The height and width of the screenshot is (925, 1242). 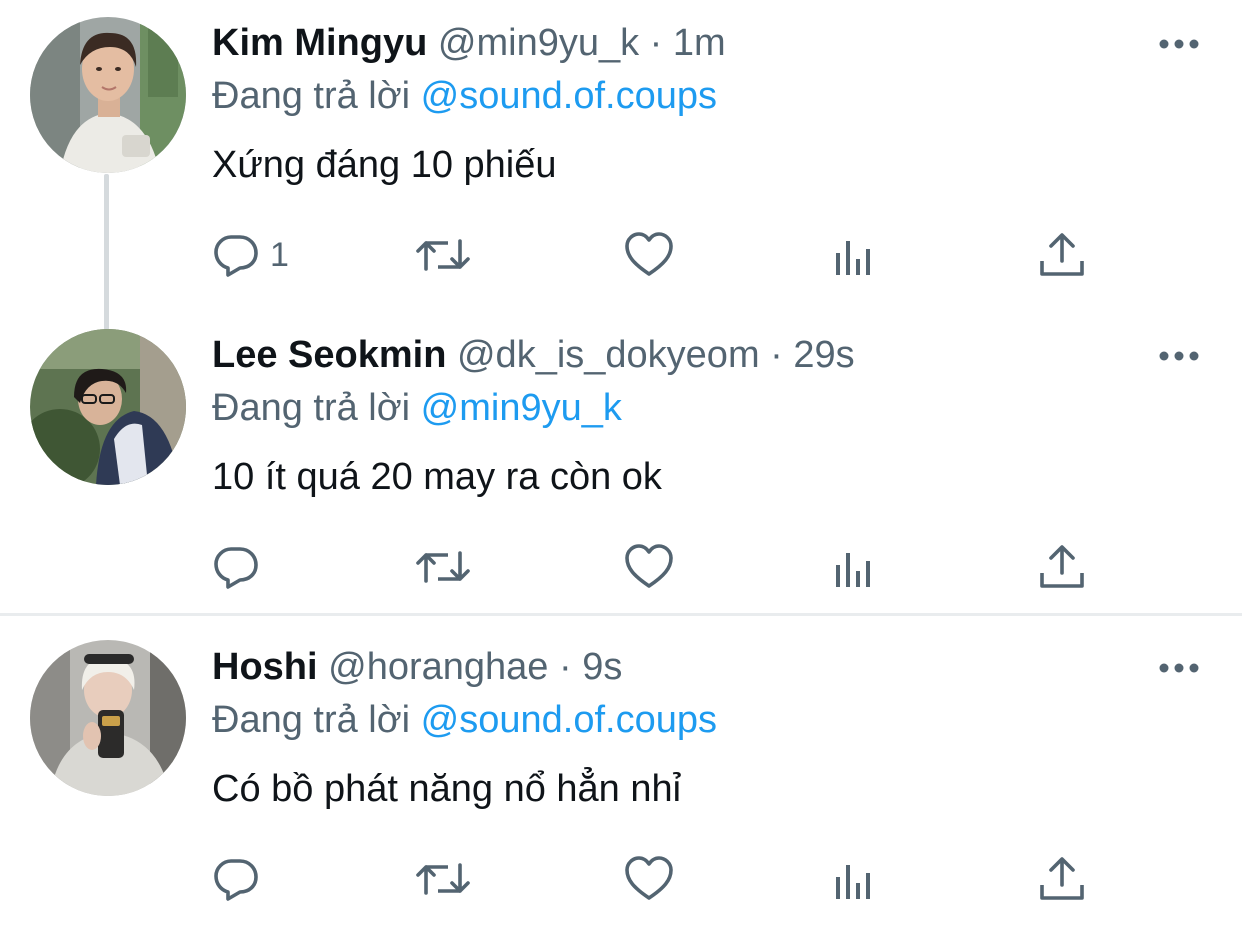 I want to click on timestamp: 1m, so click(x=699, y=43).